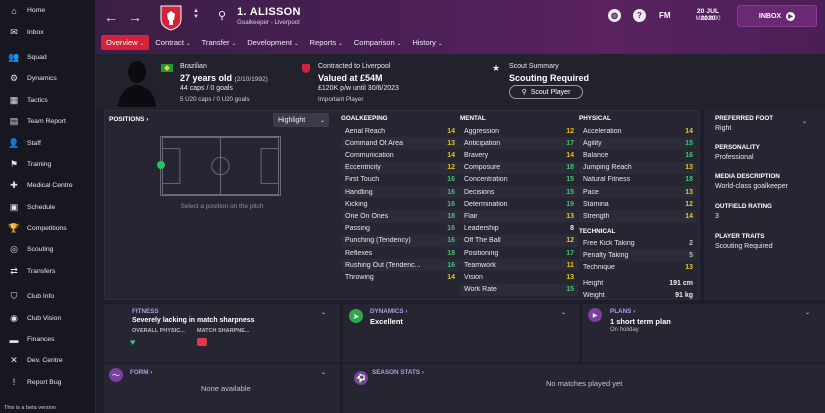 The height and width of the screenshot is (413, 825). Describe the element at coordinates (37, 100) in the screenshot. I see `sidebar-item-label: Tactics` at that location.